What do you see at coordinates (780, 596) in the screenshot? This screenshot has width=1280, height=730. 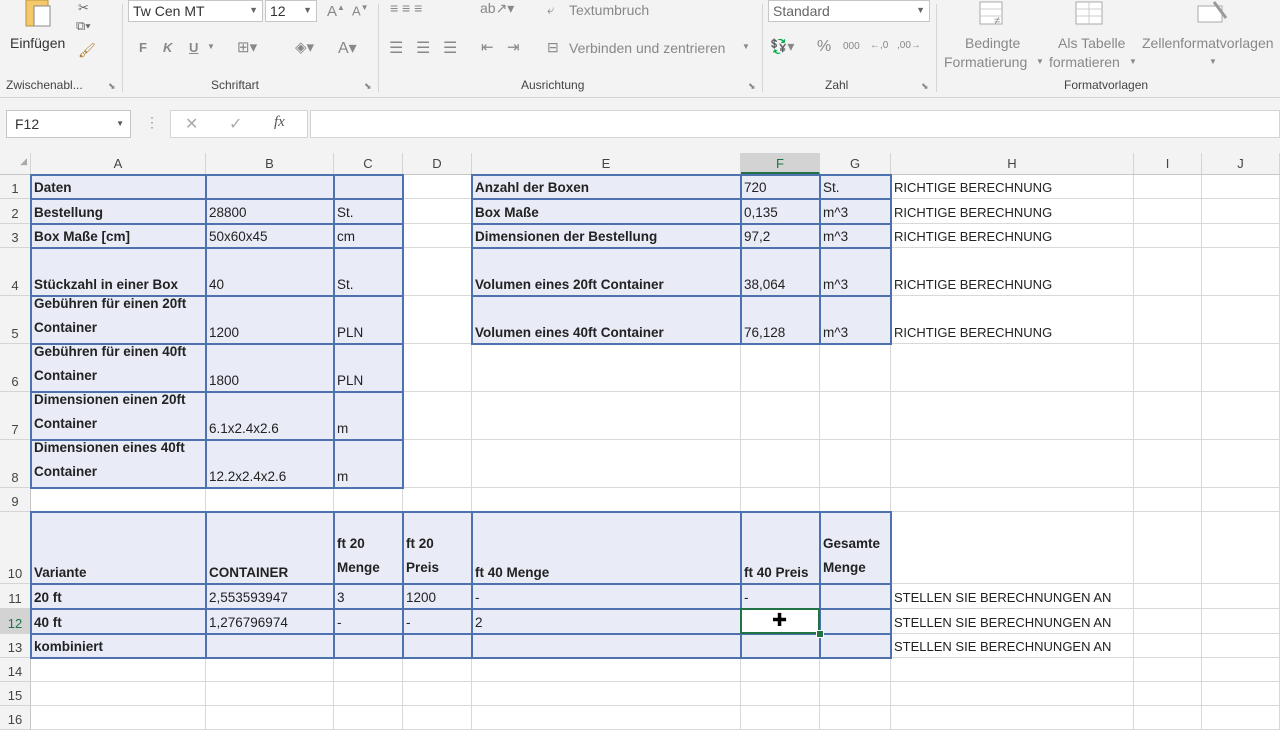 I see `cell-f11: -` at bounding box center [780, 596].